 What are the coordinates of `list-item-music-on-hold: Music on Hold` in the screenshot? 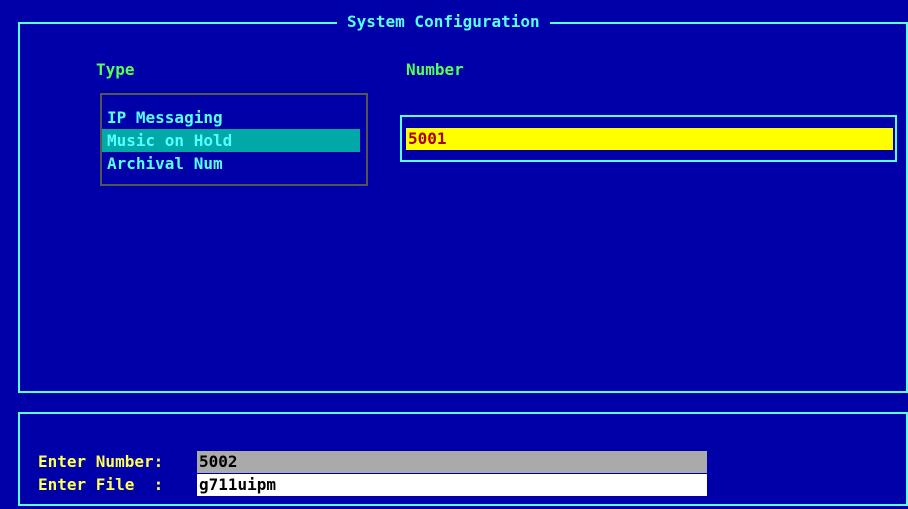 It's located at (231, 140).